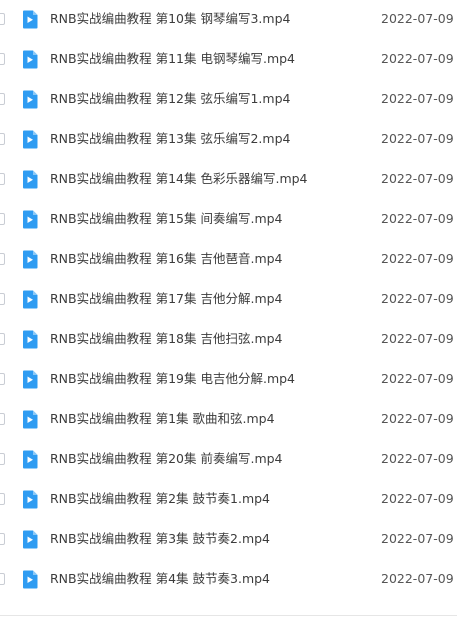  I want to click on file-name: RNB实战编曲教程 第17集 吉他分解.mp4, so click(166, 299).